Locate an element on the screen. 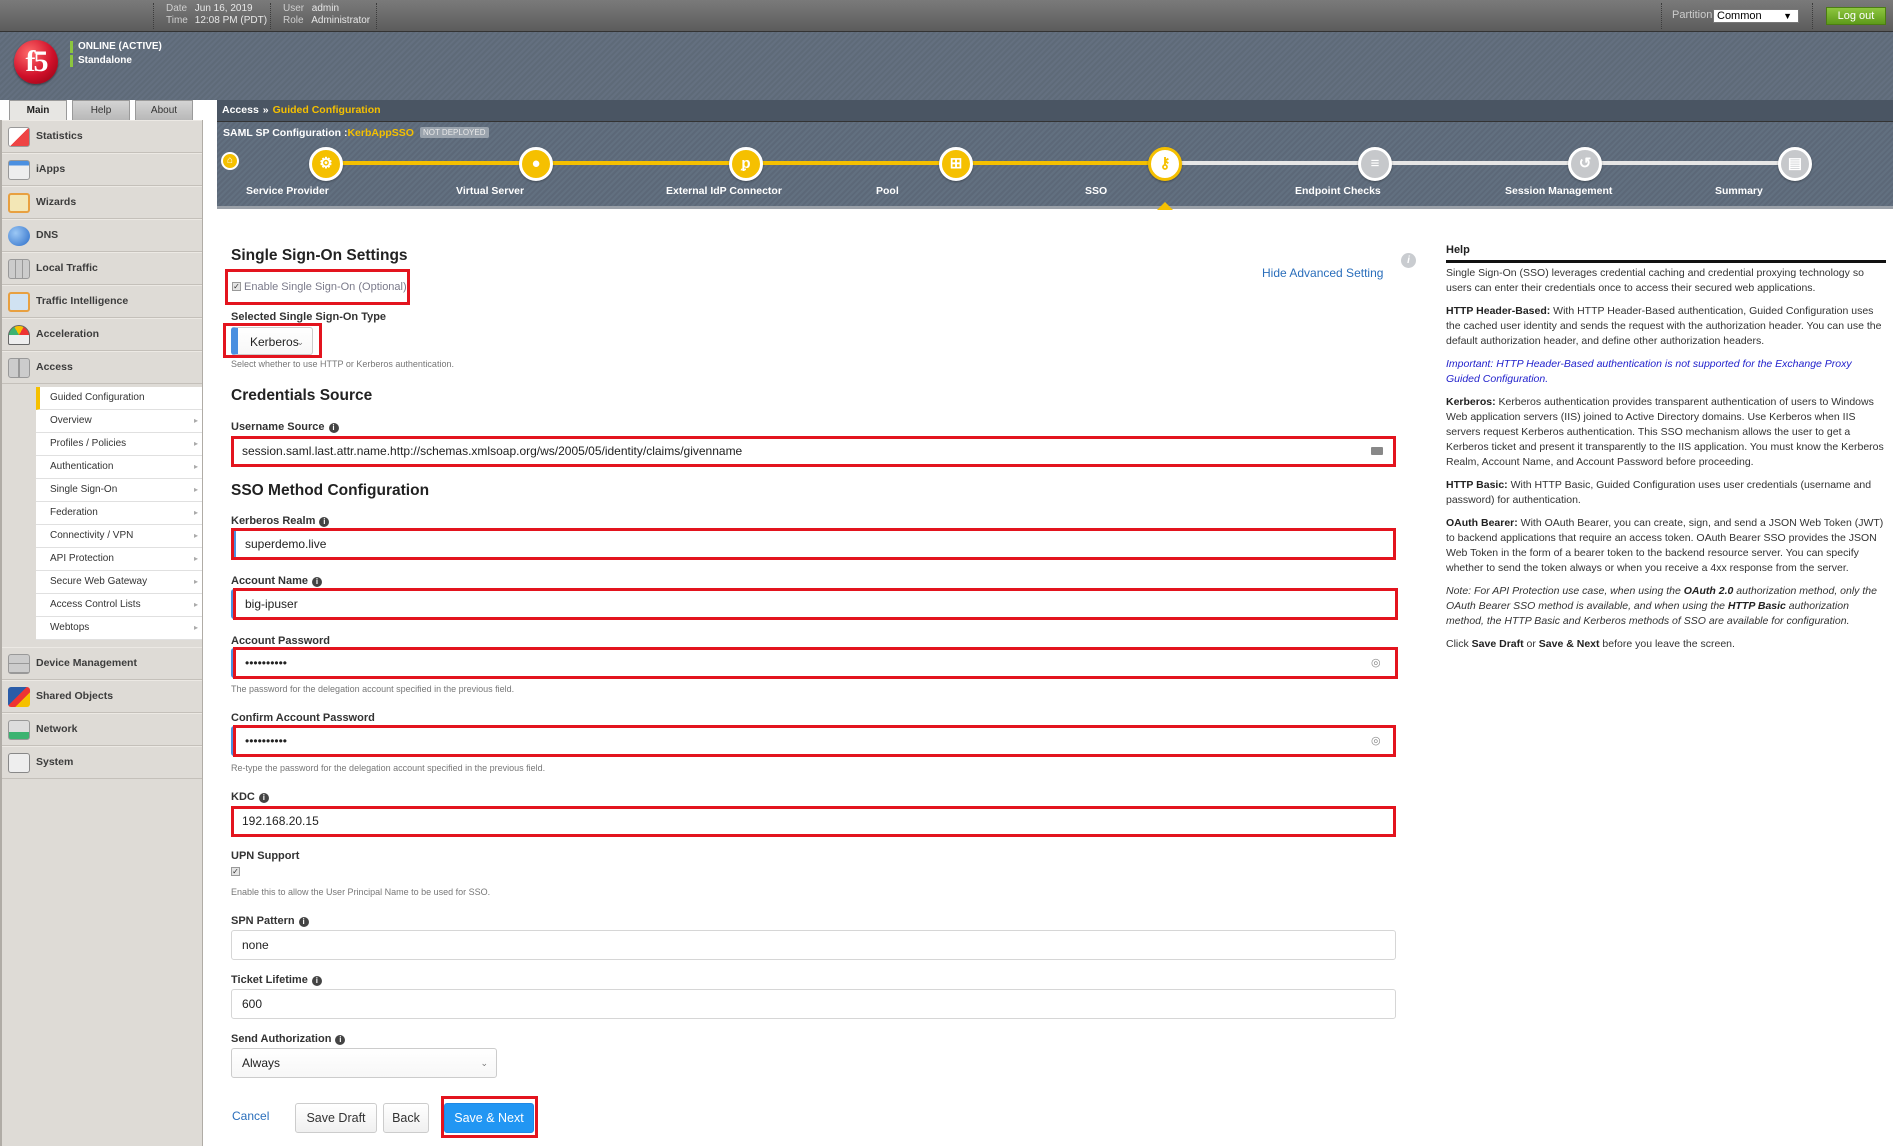 This screenshot has height=1146, width=1893. step-pool: ⊞ Pool is located at coordinates (956, 172).